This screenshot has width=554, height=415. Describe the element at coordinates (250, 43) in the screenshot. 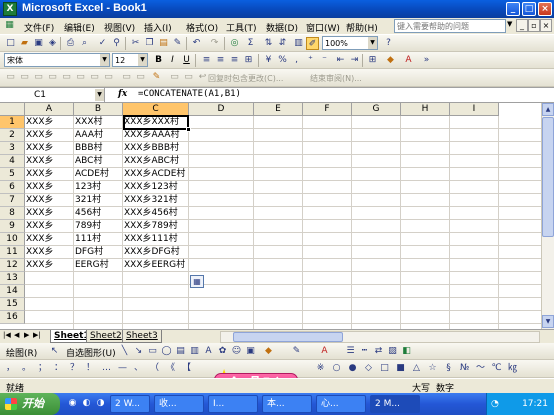

I see `autosum-icon: Σ` at that location.